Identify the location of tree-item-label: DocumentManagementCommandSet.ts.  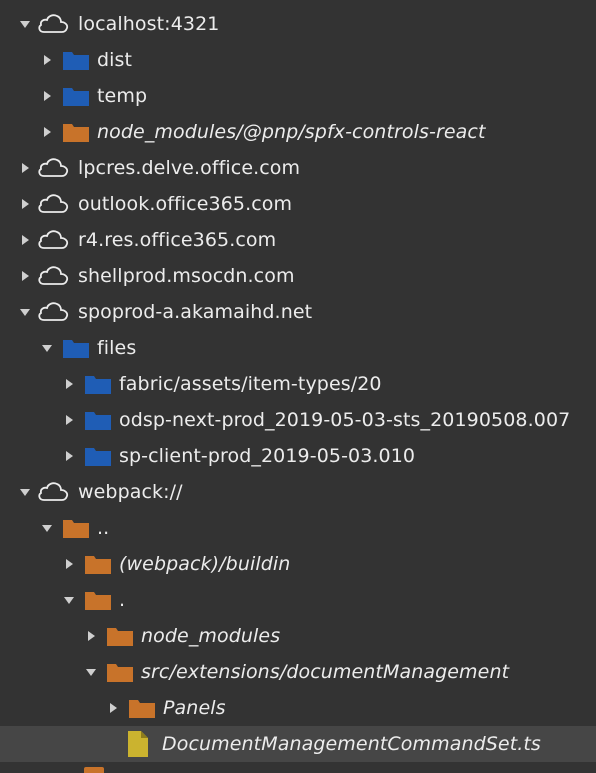
(351, 744).